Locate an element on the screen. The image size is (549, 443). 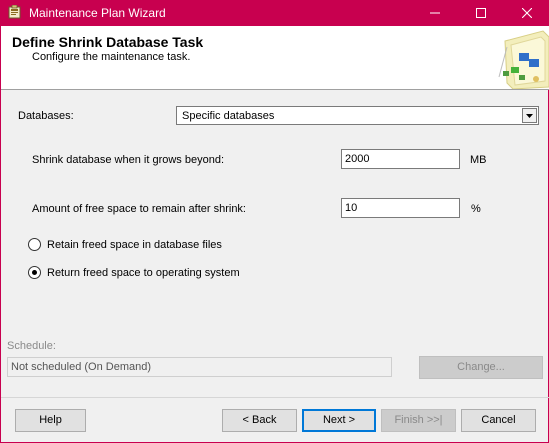
title-bar: Maintenance Plan Wizard is located at coordinates (275, 13).